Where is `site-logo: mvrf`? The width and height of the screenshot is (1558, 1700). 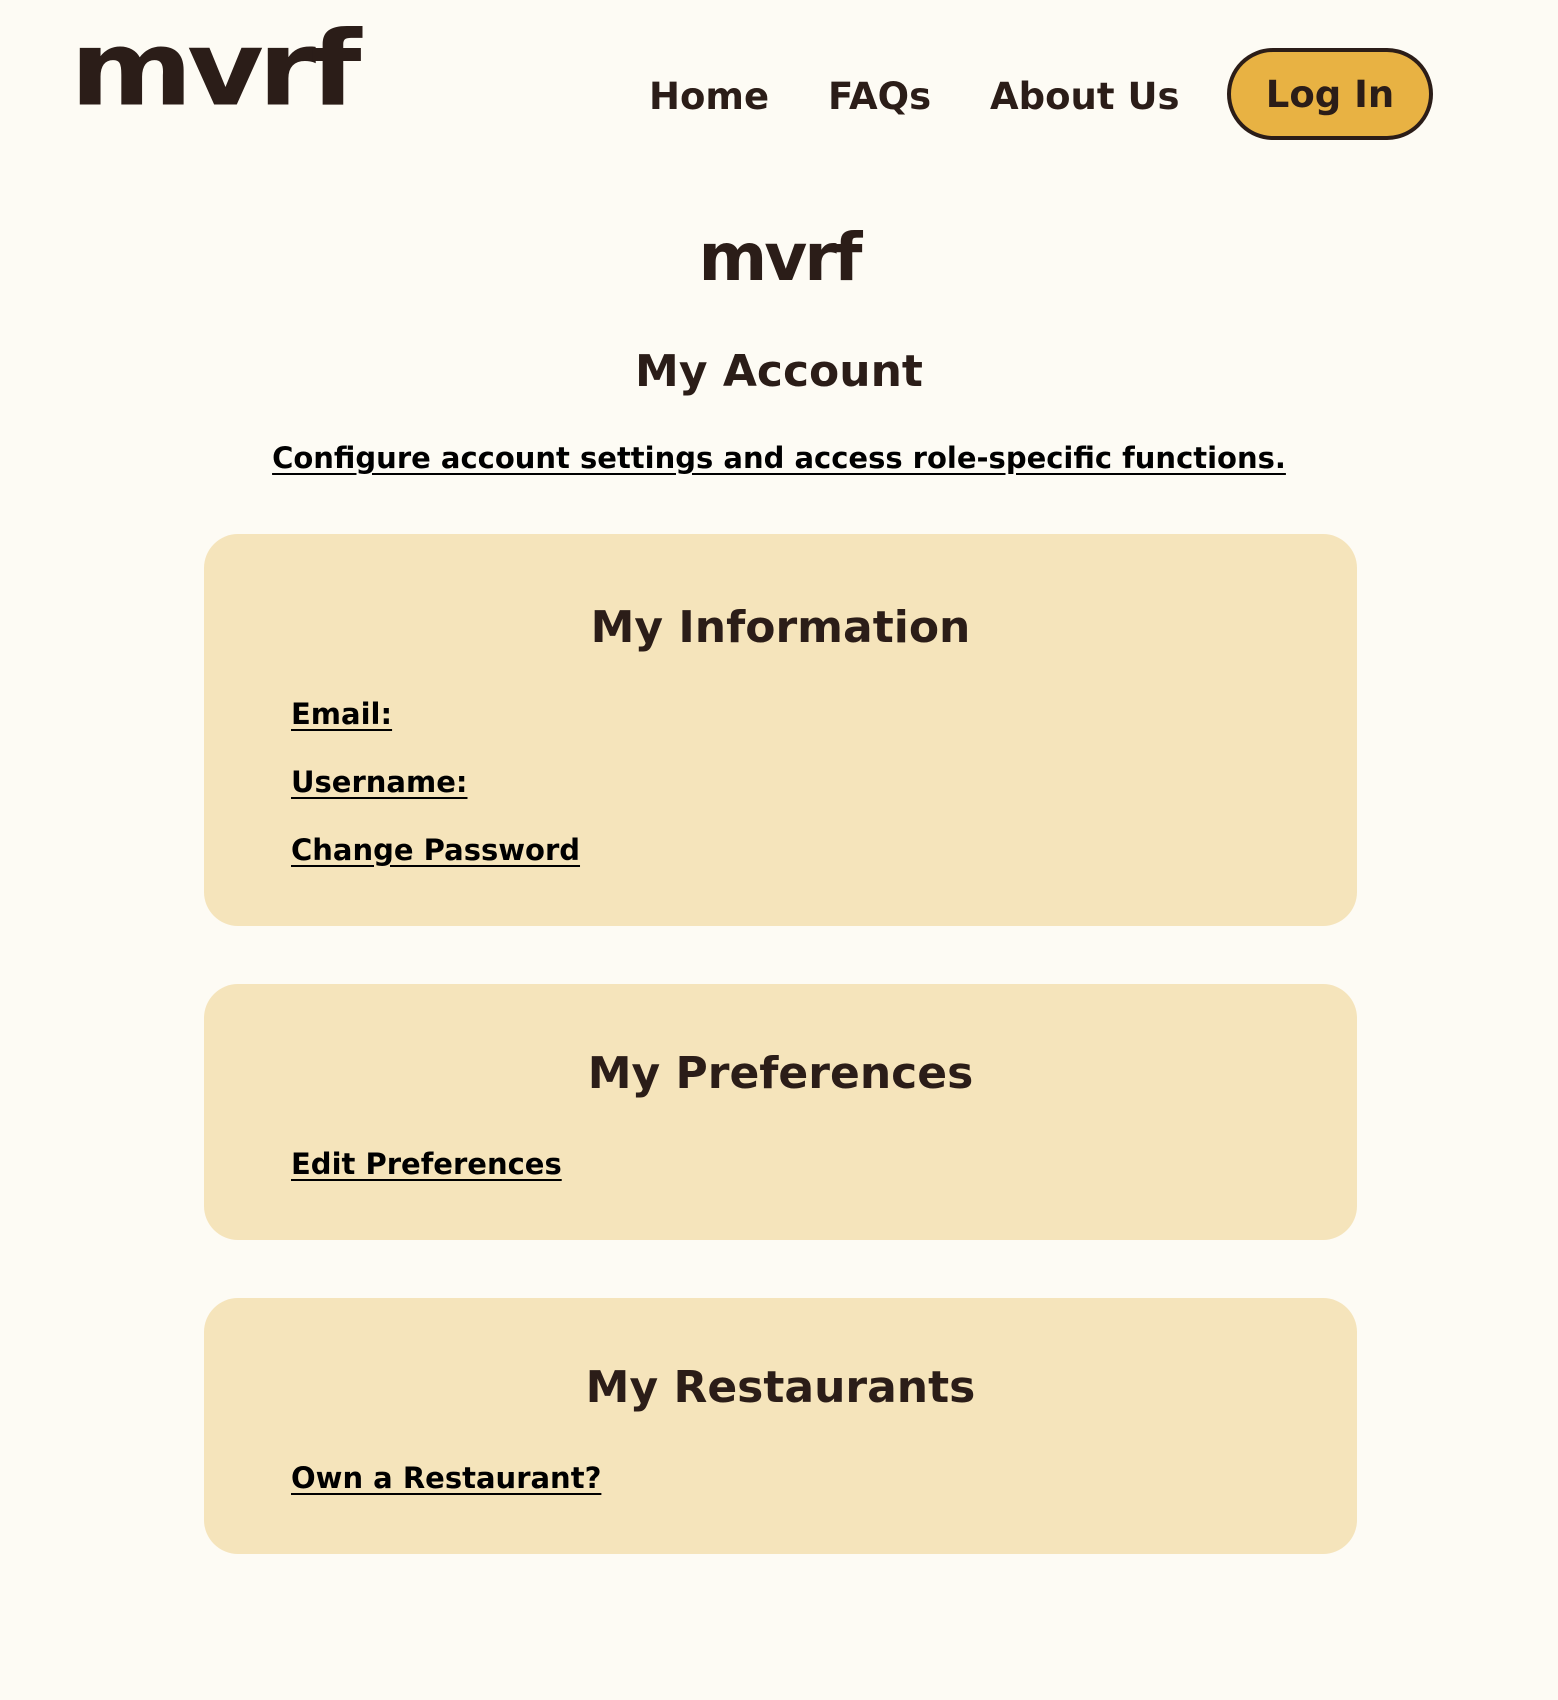 site-logo: mvrf is located at coordinates (215, 68).